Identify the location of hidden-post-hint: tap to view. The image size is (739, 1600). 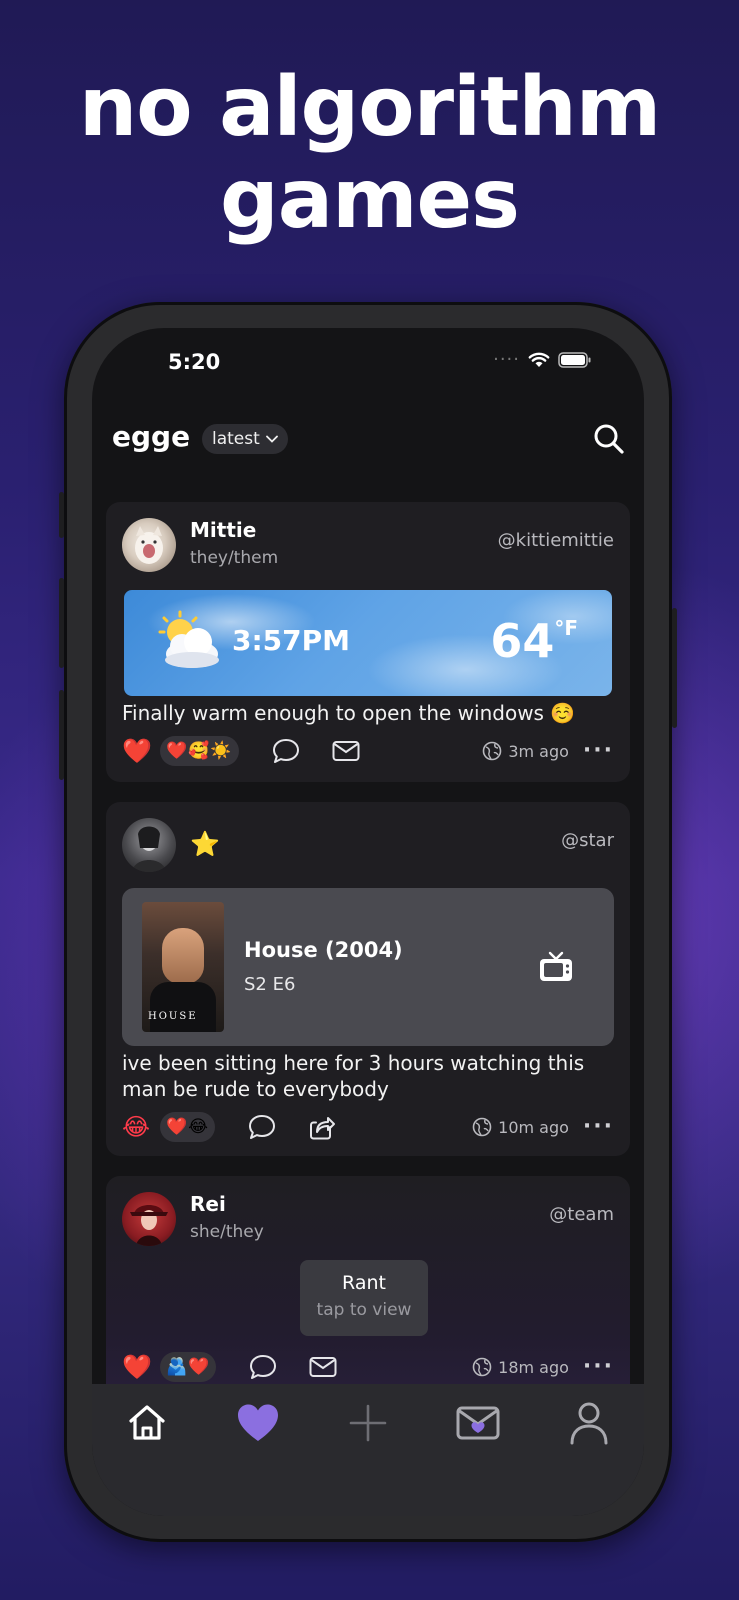
(364, 1310).